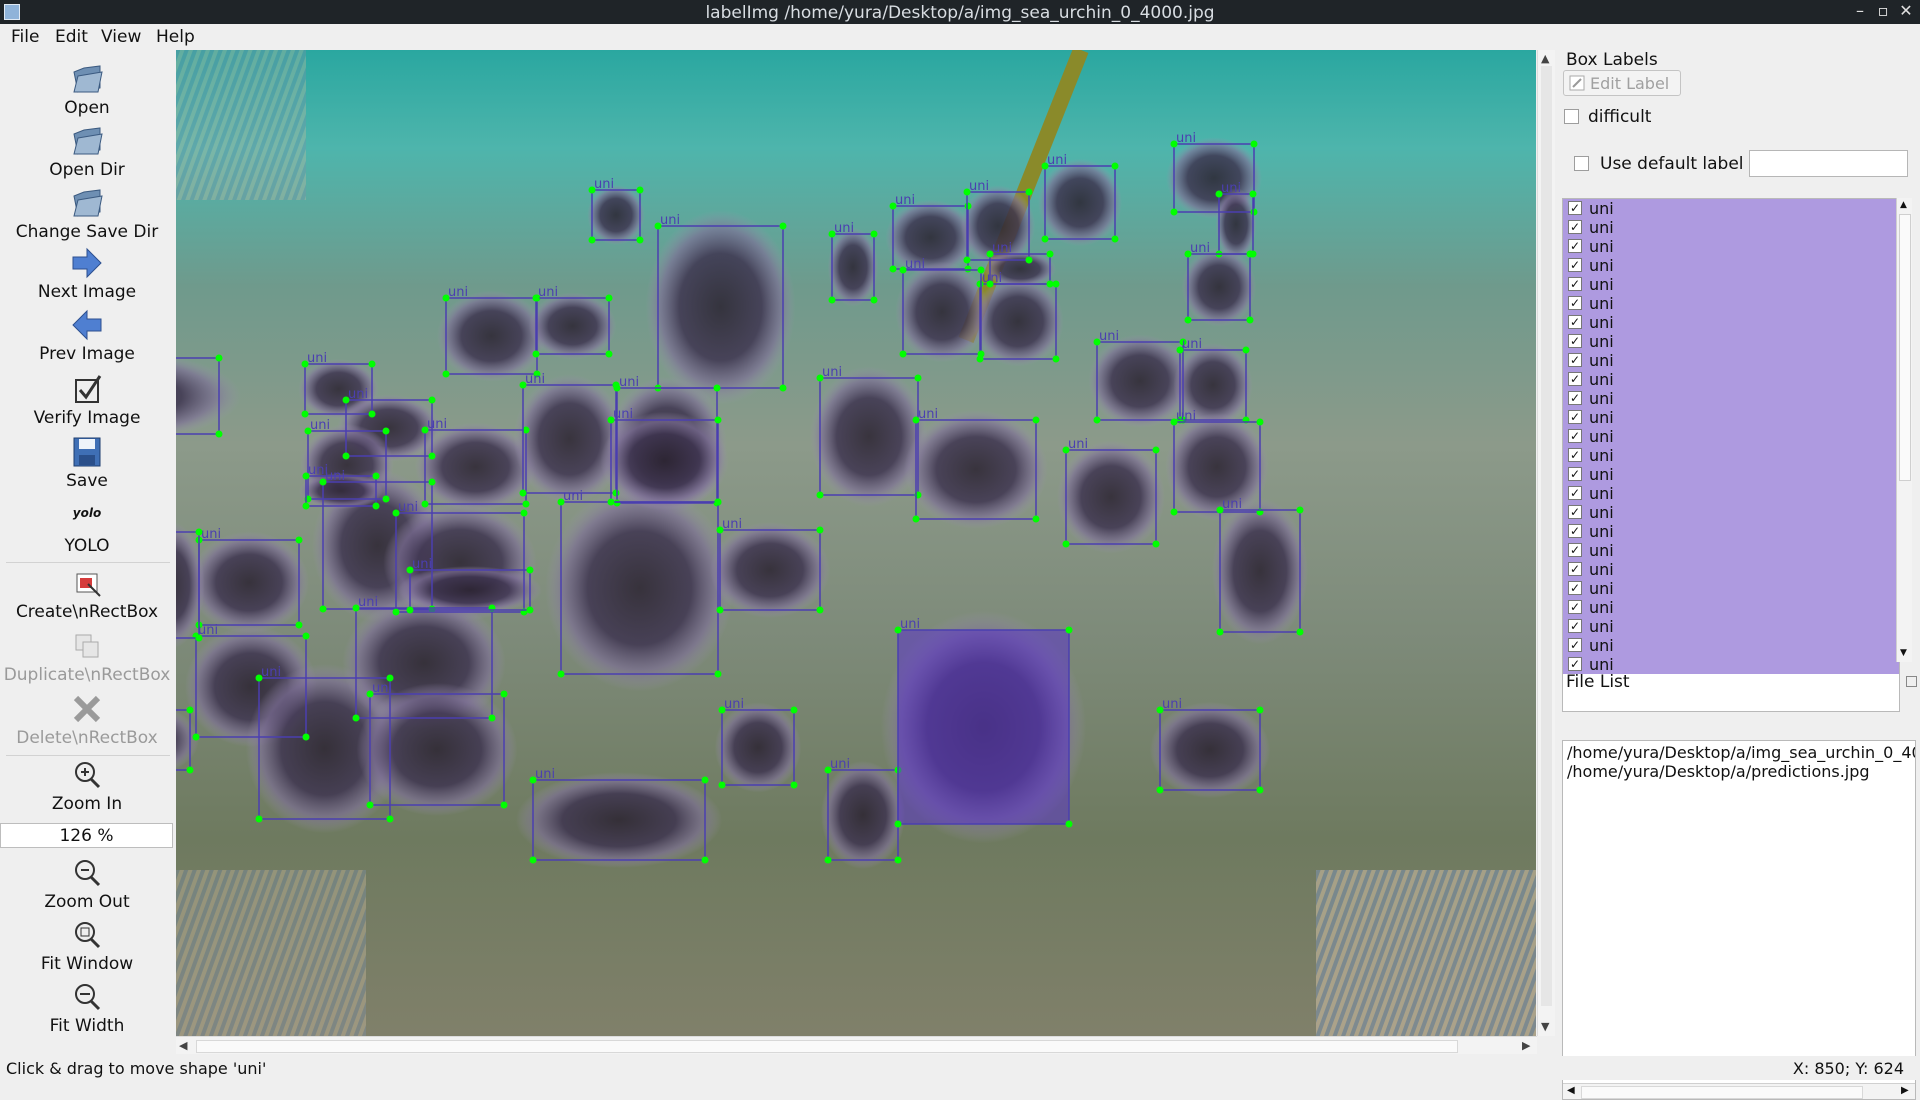 The height and width of the screenshot is (1100, 1920). What do you see at coordinates (827, 1046) in the screenshot?
I see `horizontal-scroll-thumb` at bounding box center [827, 1046].